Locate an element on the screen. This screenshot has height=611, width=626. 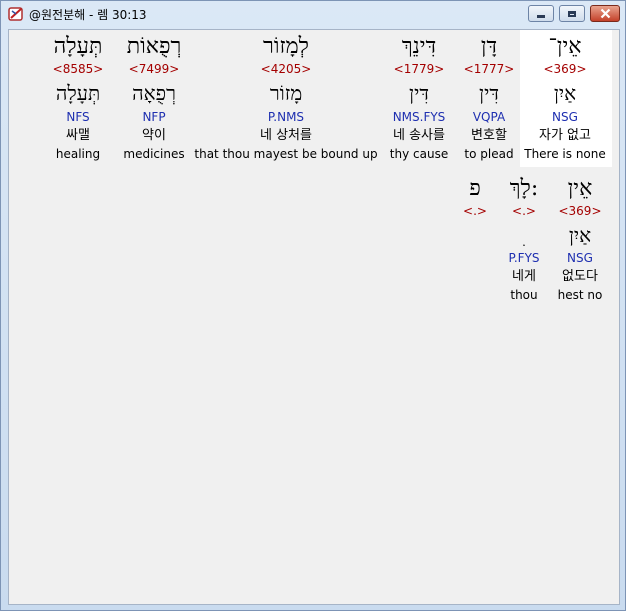
lemma-word: דִּין is located at coordinates (419, 93).